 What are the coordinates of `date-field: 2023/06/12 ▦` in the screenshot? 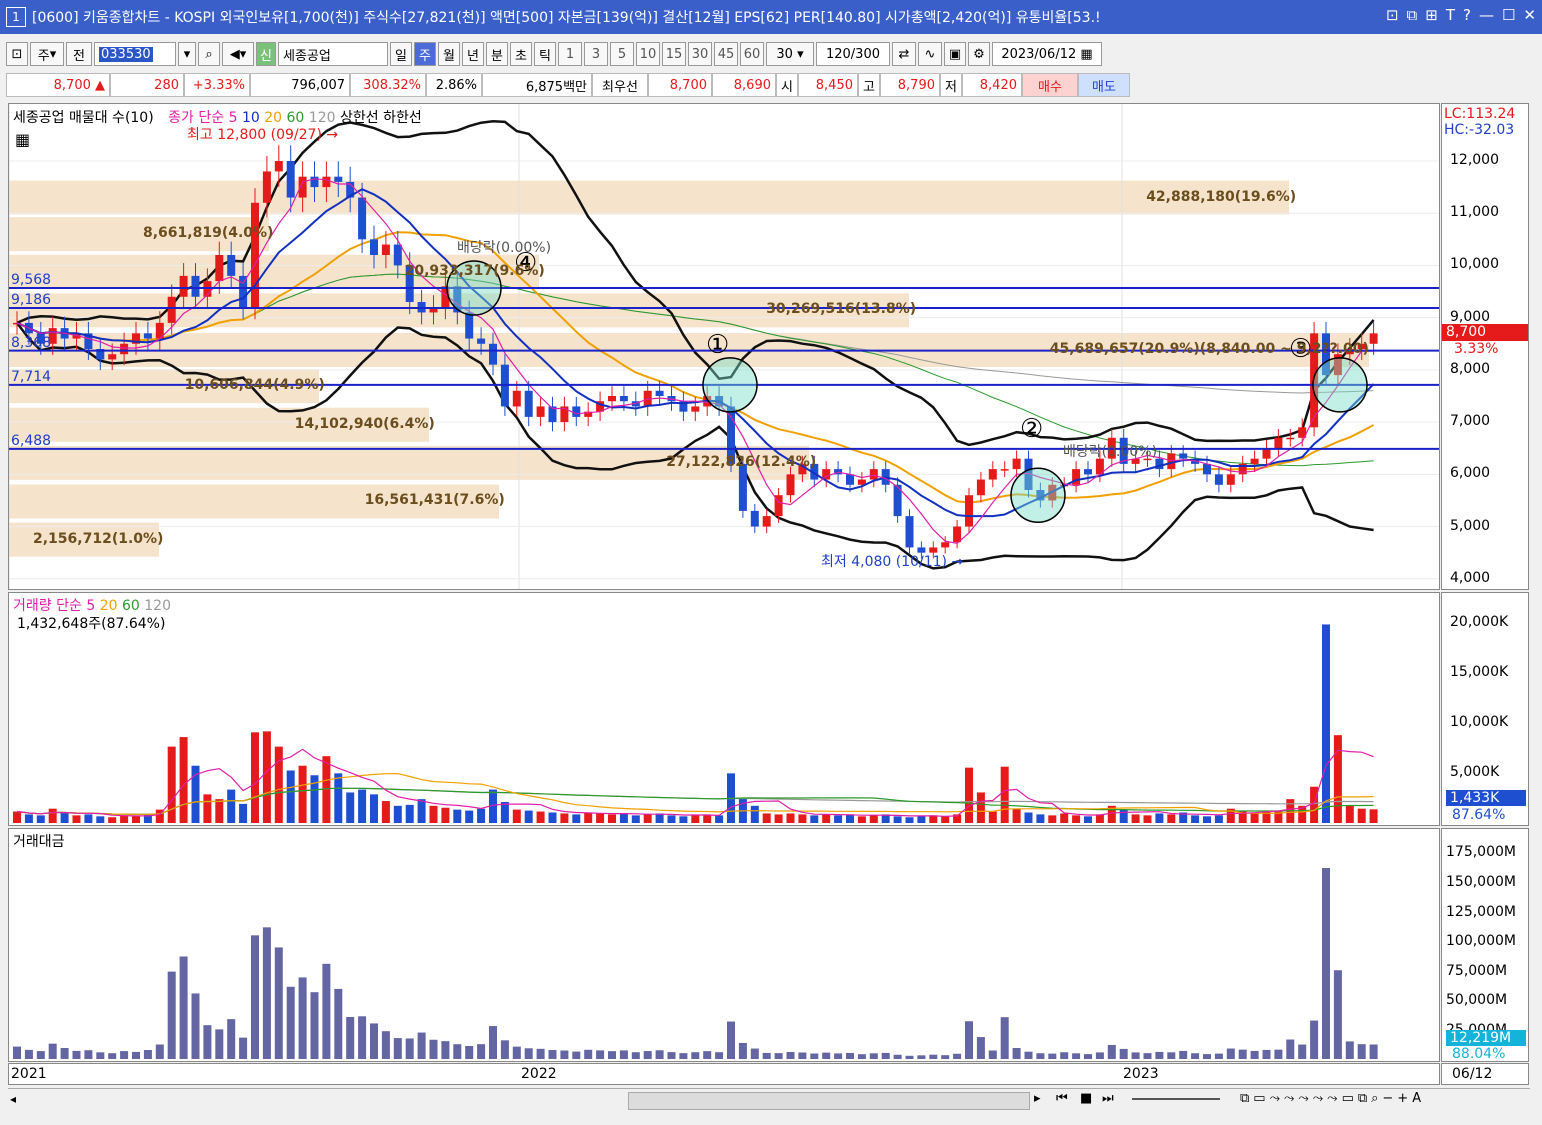 It's located at (1047, 54).